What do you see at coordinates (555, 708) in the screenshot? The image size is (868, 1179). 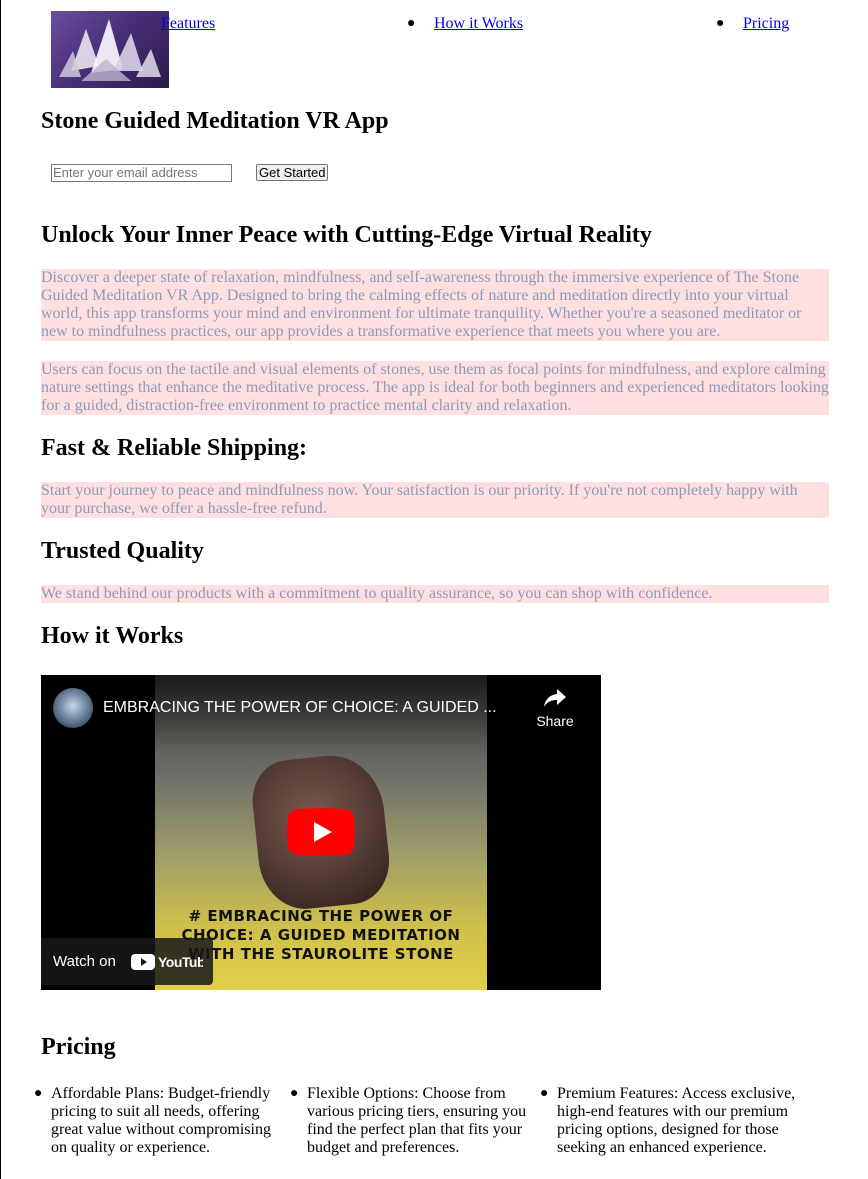 I see `share-button: Share` at bounding box center [555, 708].